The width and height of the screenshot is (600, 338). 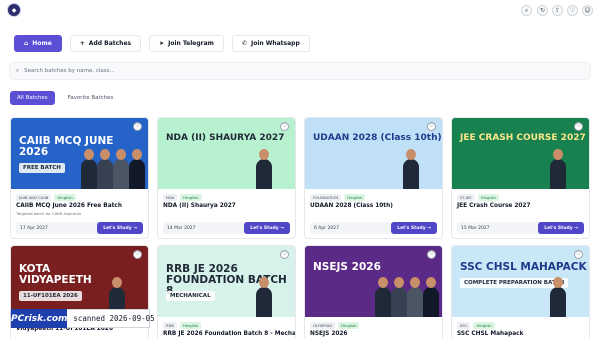 I want to click on batch-banner: JEE CRASH COURSE 2027 ♡, so click(x=520, y=153).